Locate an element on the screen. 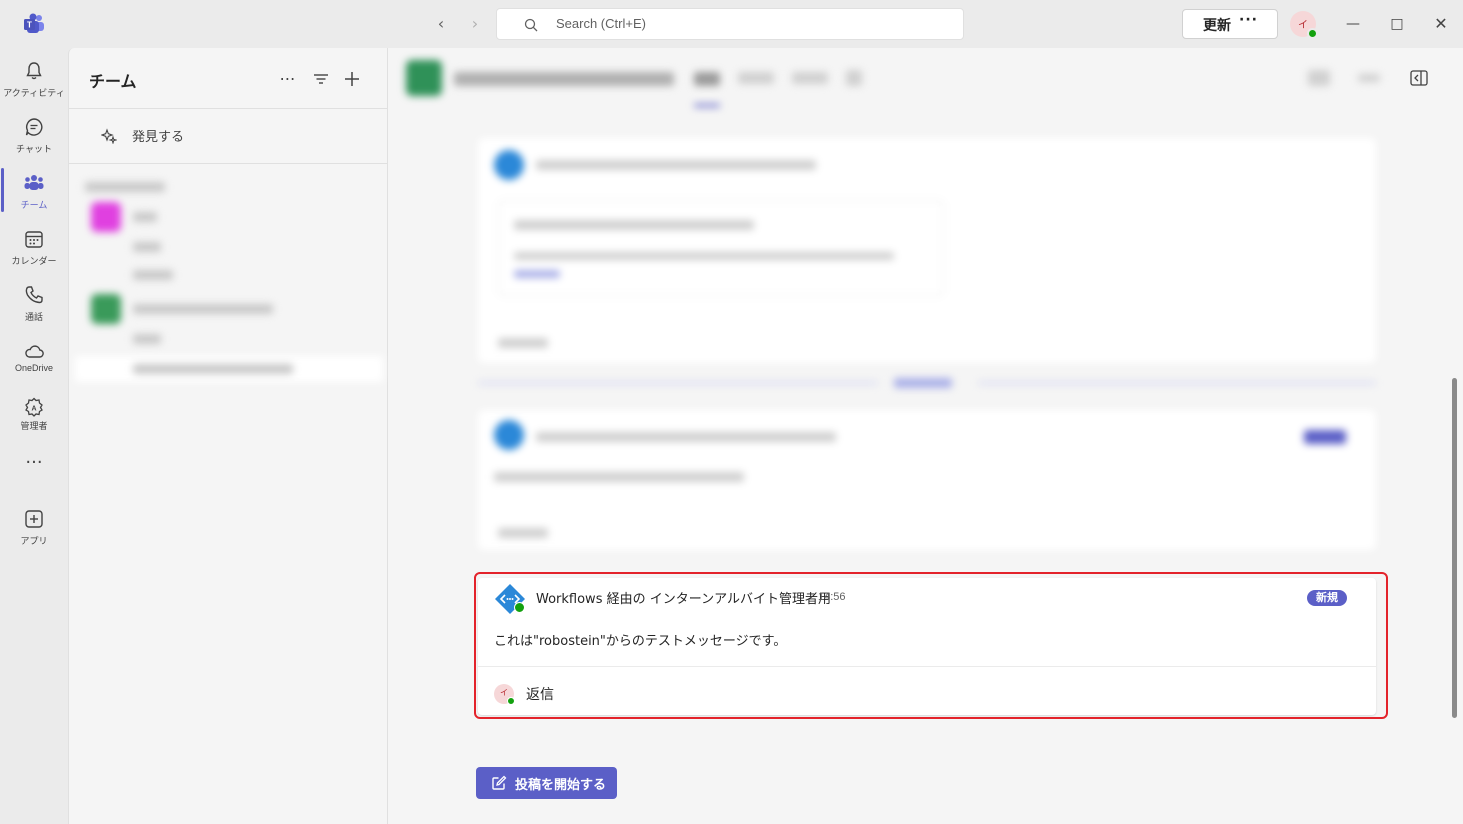 This screenshot has width=1463, height=824. rail-label: 通話 is located at coordinates (33, 317).